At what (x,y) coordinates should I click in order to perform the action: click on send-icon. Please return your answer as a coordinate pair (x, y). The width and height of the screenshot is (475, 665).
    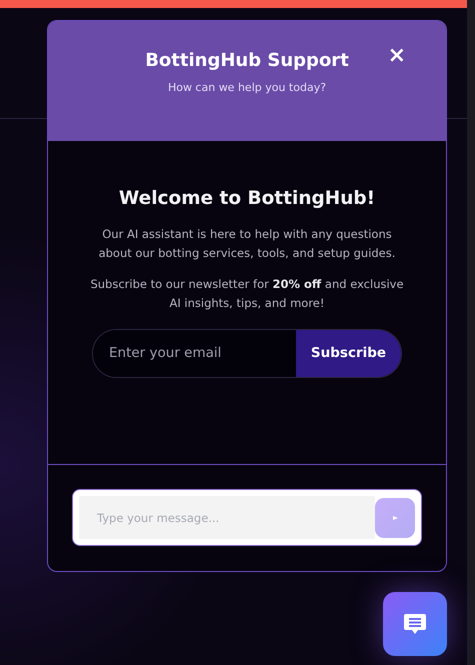
    Looking at the image, I should click on (395, 518).